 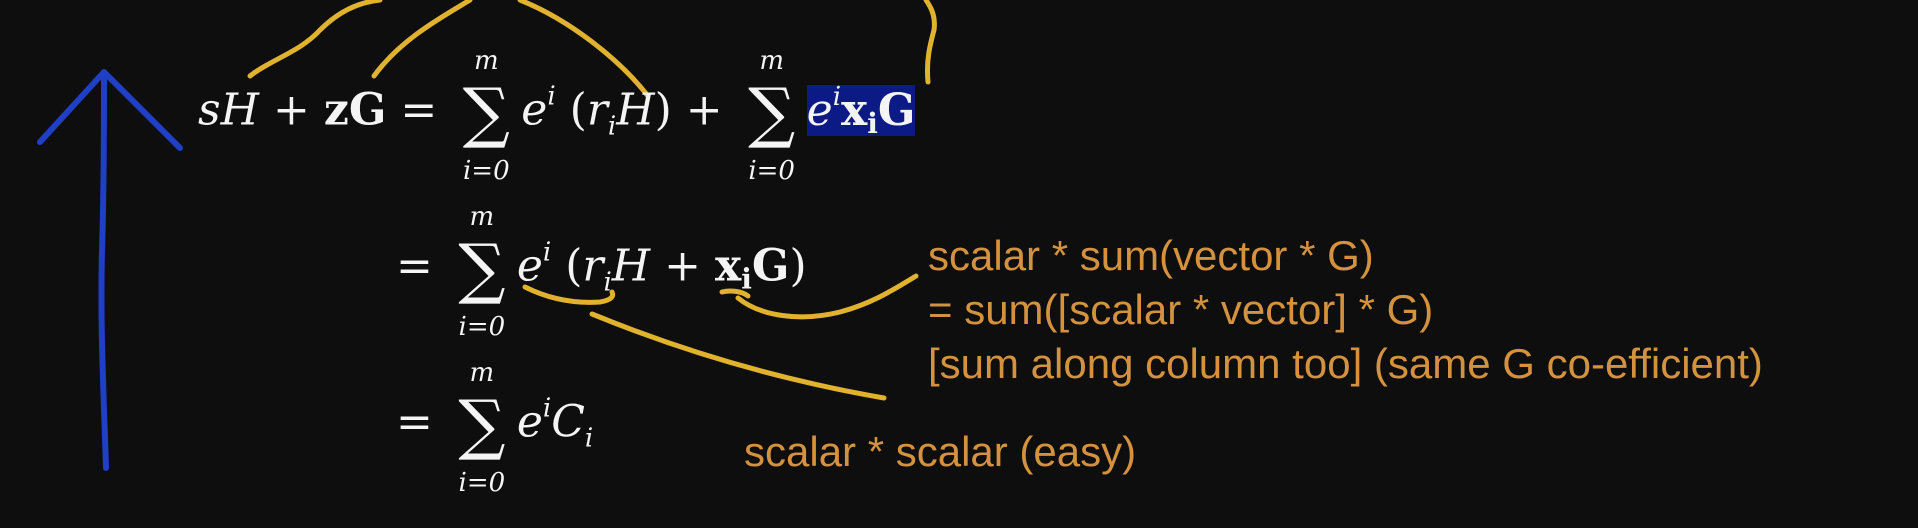 I want to click on yellow-connector-er, so click(x=738, y=356).